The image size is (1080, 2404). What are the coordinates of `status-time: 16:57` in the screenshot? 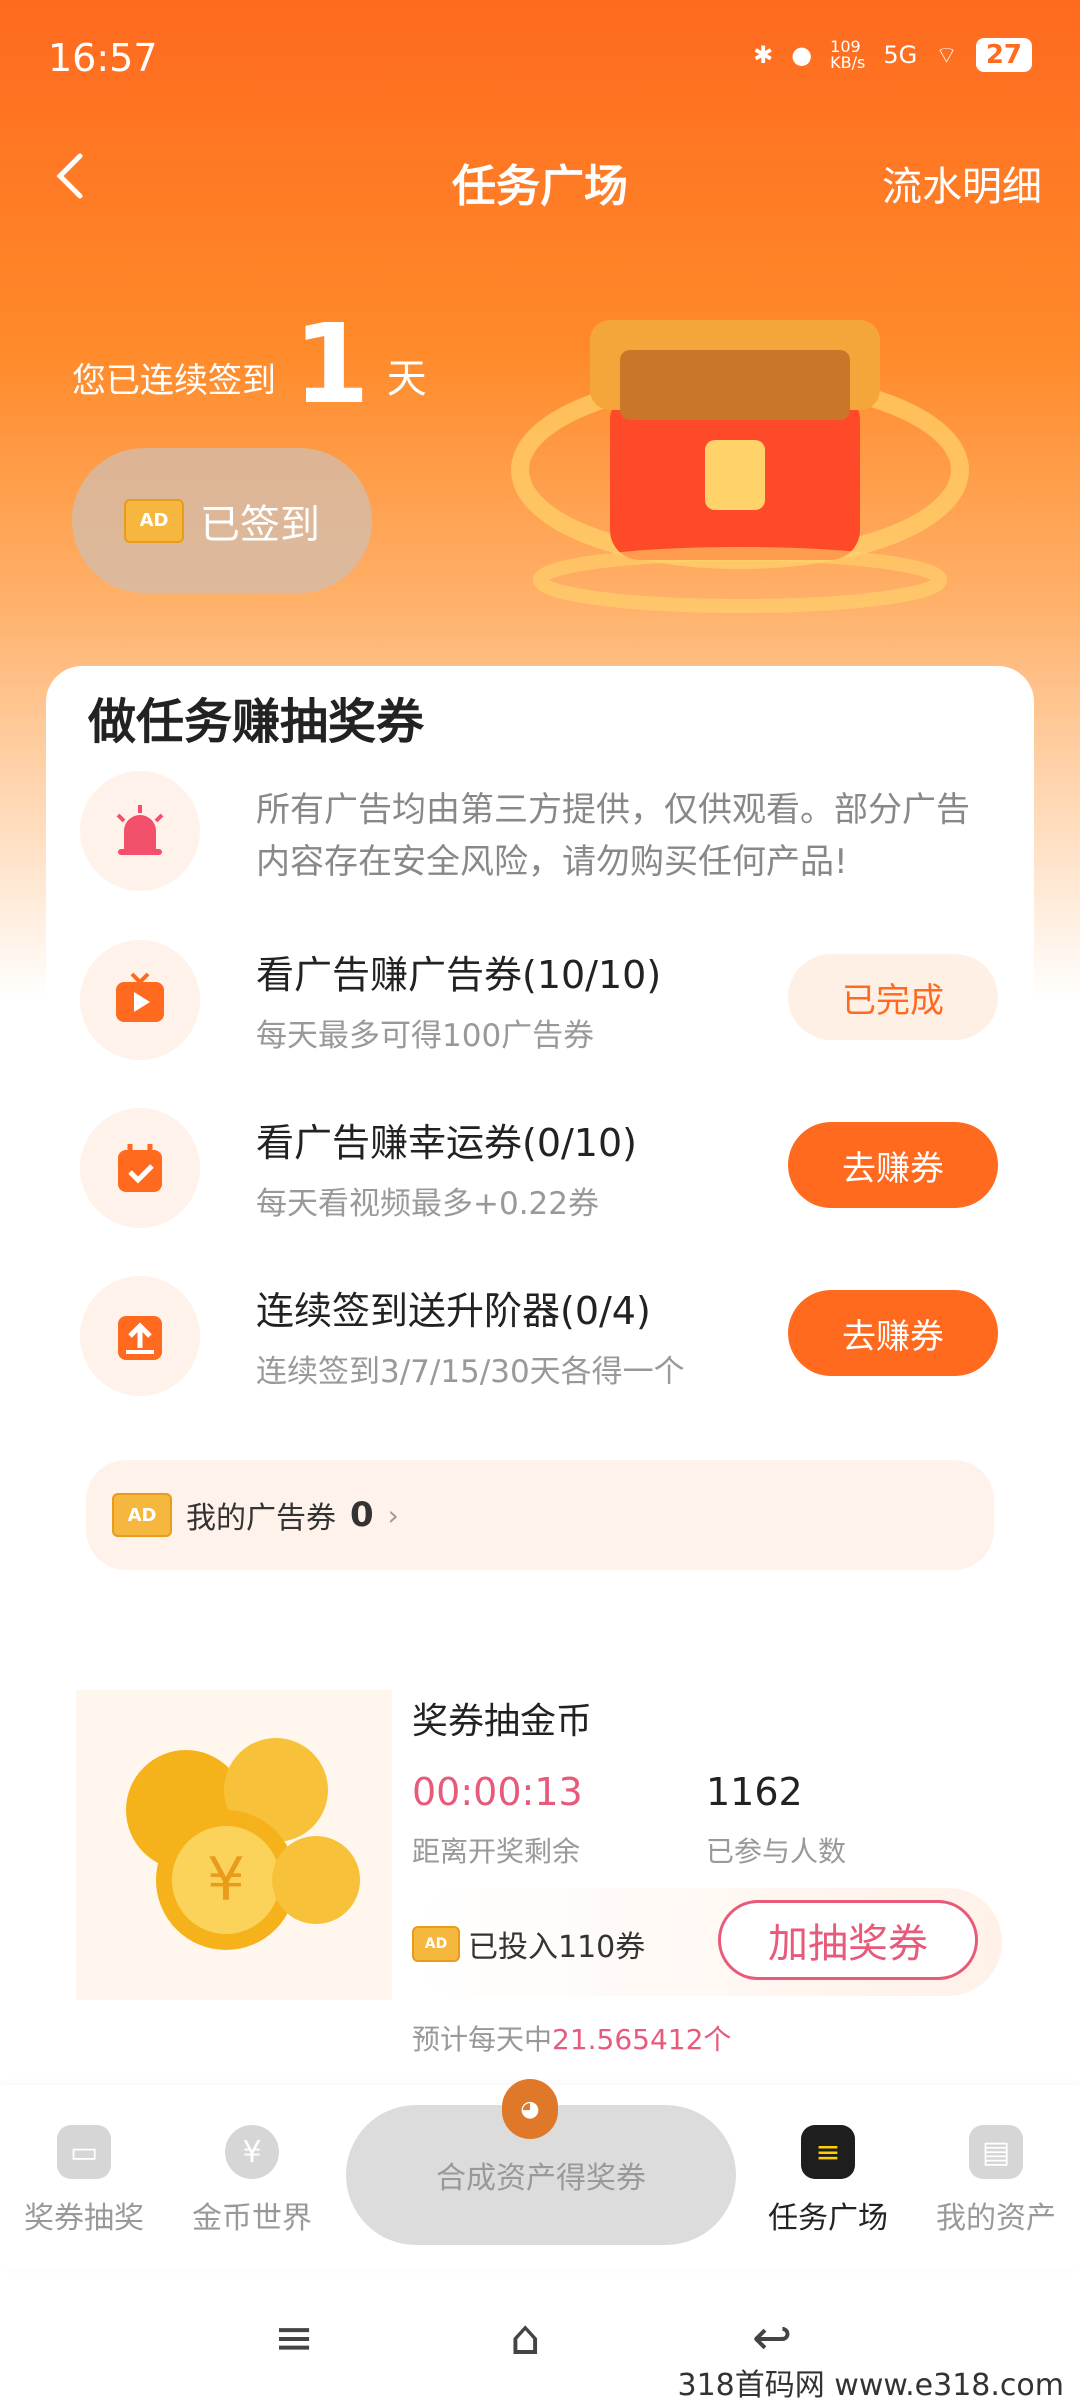 It's located at (103, 58).